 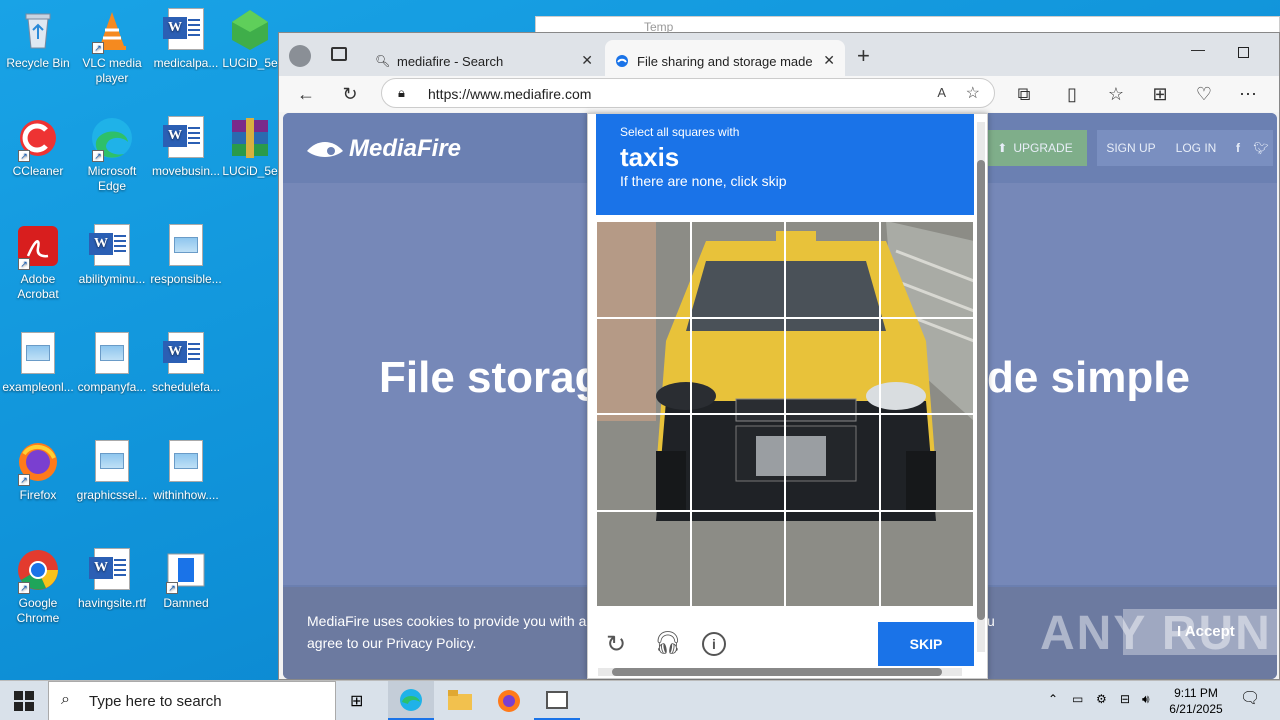 What do you see at coordinates (1196, 148) in the screenshot?
I see `log-in-button: LOG IN` at bounding box center [1196, 148].